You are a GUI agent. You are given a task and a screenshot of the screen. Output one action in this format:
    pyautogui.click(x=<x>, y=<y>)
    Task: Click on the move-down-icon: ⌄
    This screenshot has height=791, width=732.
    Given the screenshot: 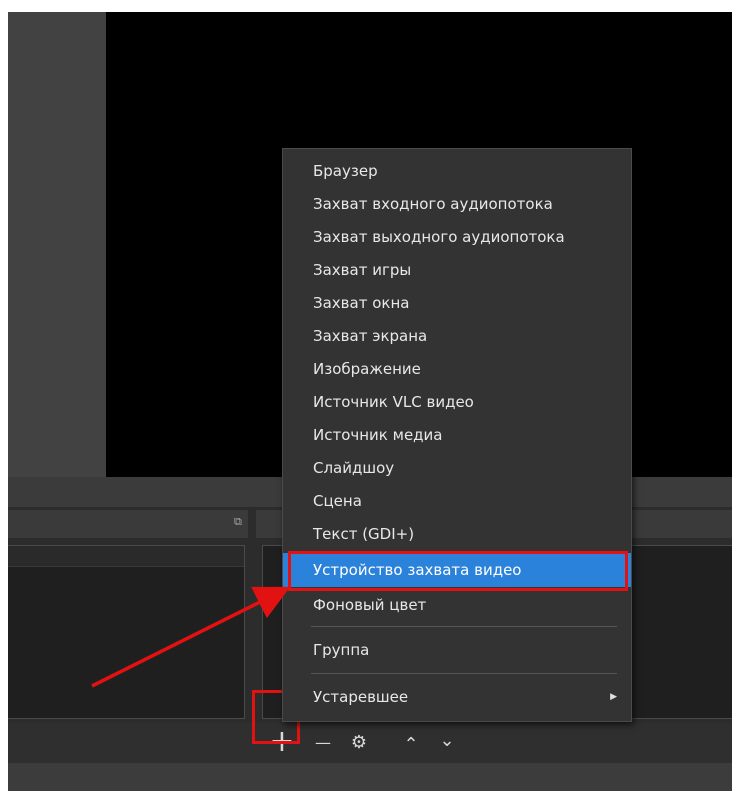 What is the action you would take?
    pyautogui.click(x=447, y=741)
    